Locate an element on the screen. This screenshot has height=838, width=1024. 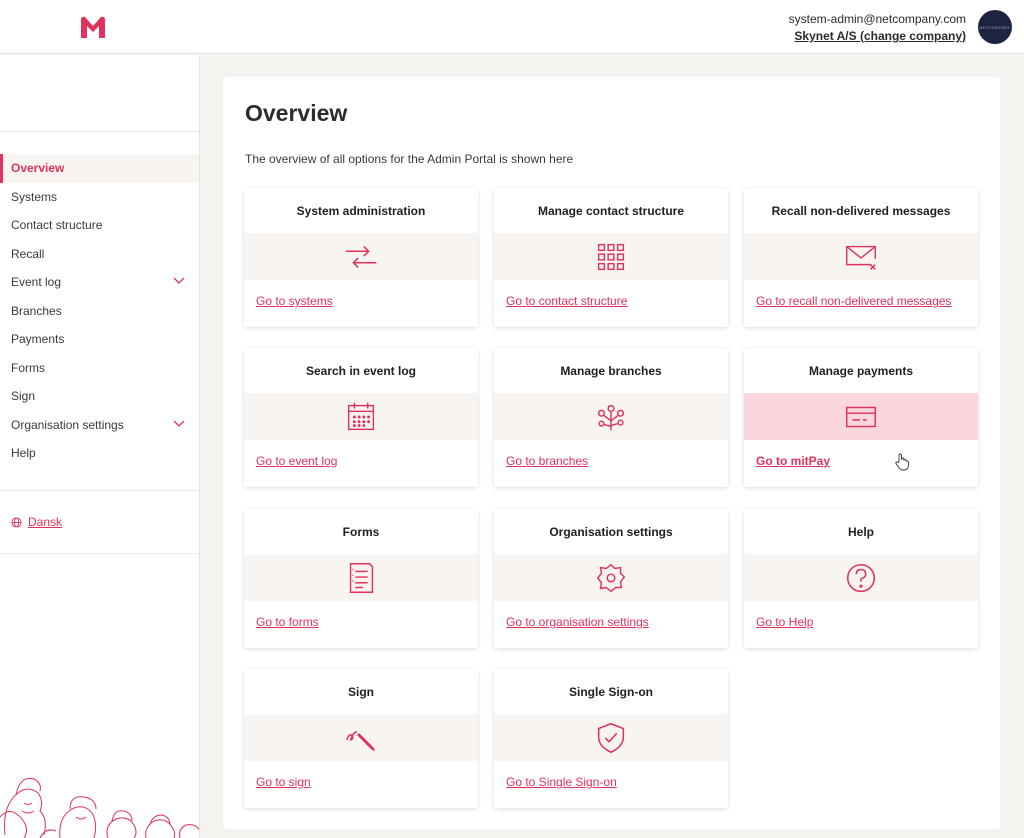
help-circle-icon is located at coordinates (861, 577).